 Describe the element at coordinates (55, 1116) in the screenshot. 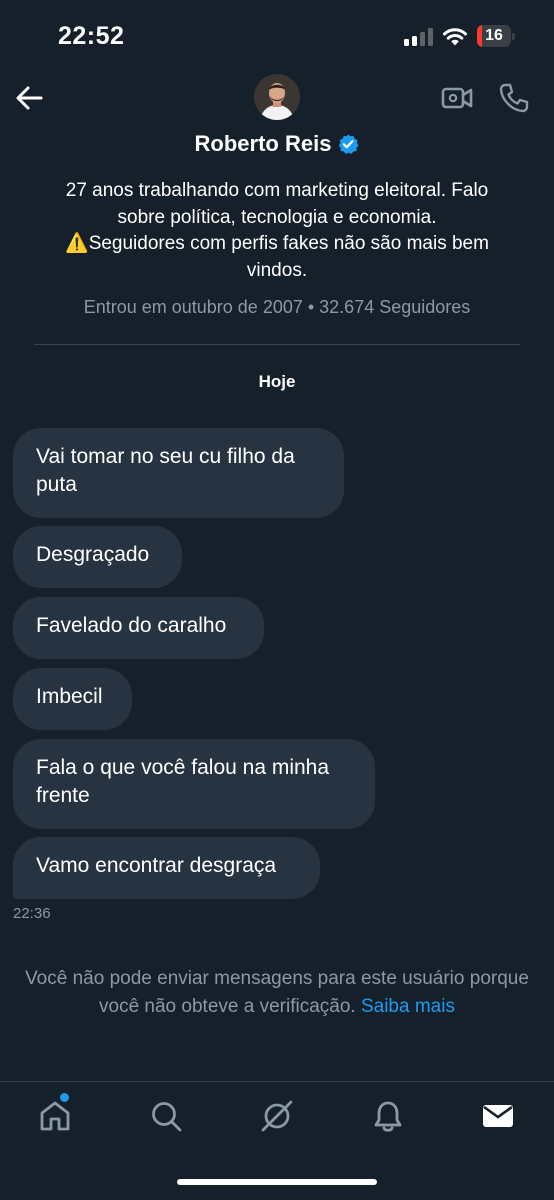

I see `home-icon` at that location.